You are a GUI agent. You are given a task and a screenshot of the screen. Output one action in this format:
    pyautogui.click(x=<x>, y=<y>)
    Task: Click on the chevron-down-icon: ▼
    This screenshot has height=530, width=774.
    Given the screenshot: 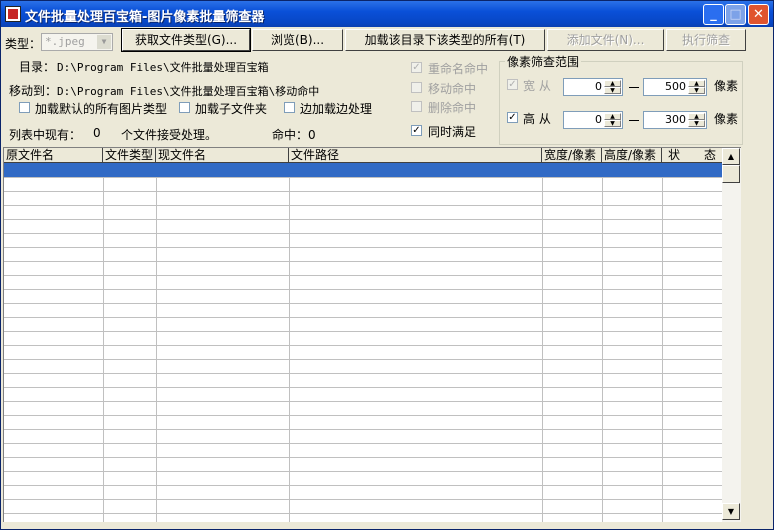 What is the action you would take?
    pyautogui.click(x=104, y=42)
    